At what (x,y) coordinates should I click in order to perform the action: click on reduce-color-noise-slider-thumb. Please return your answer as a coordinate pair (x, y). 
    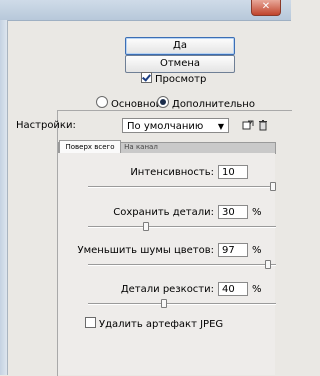
    Looking at the image, I should click on (267, 264).